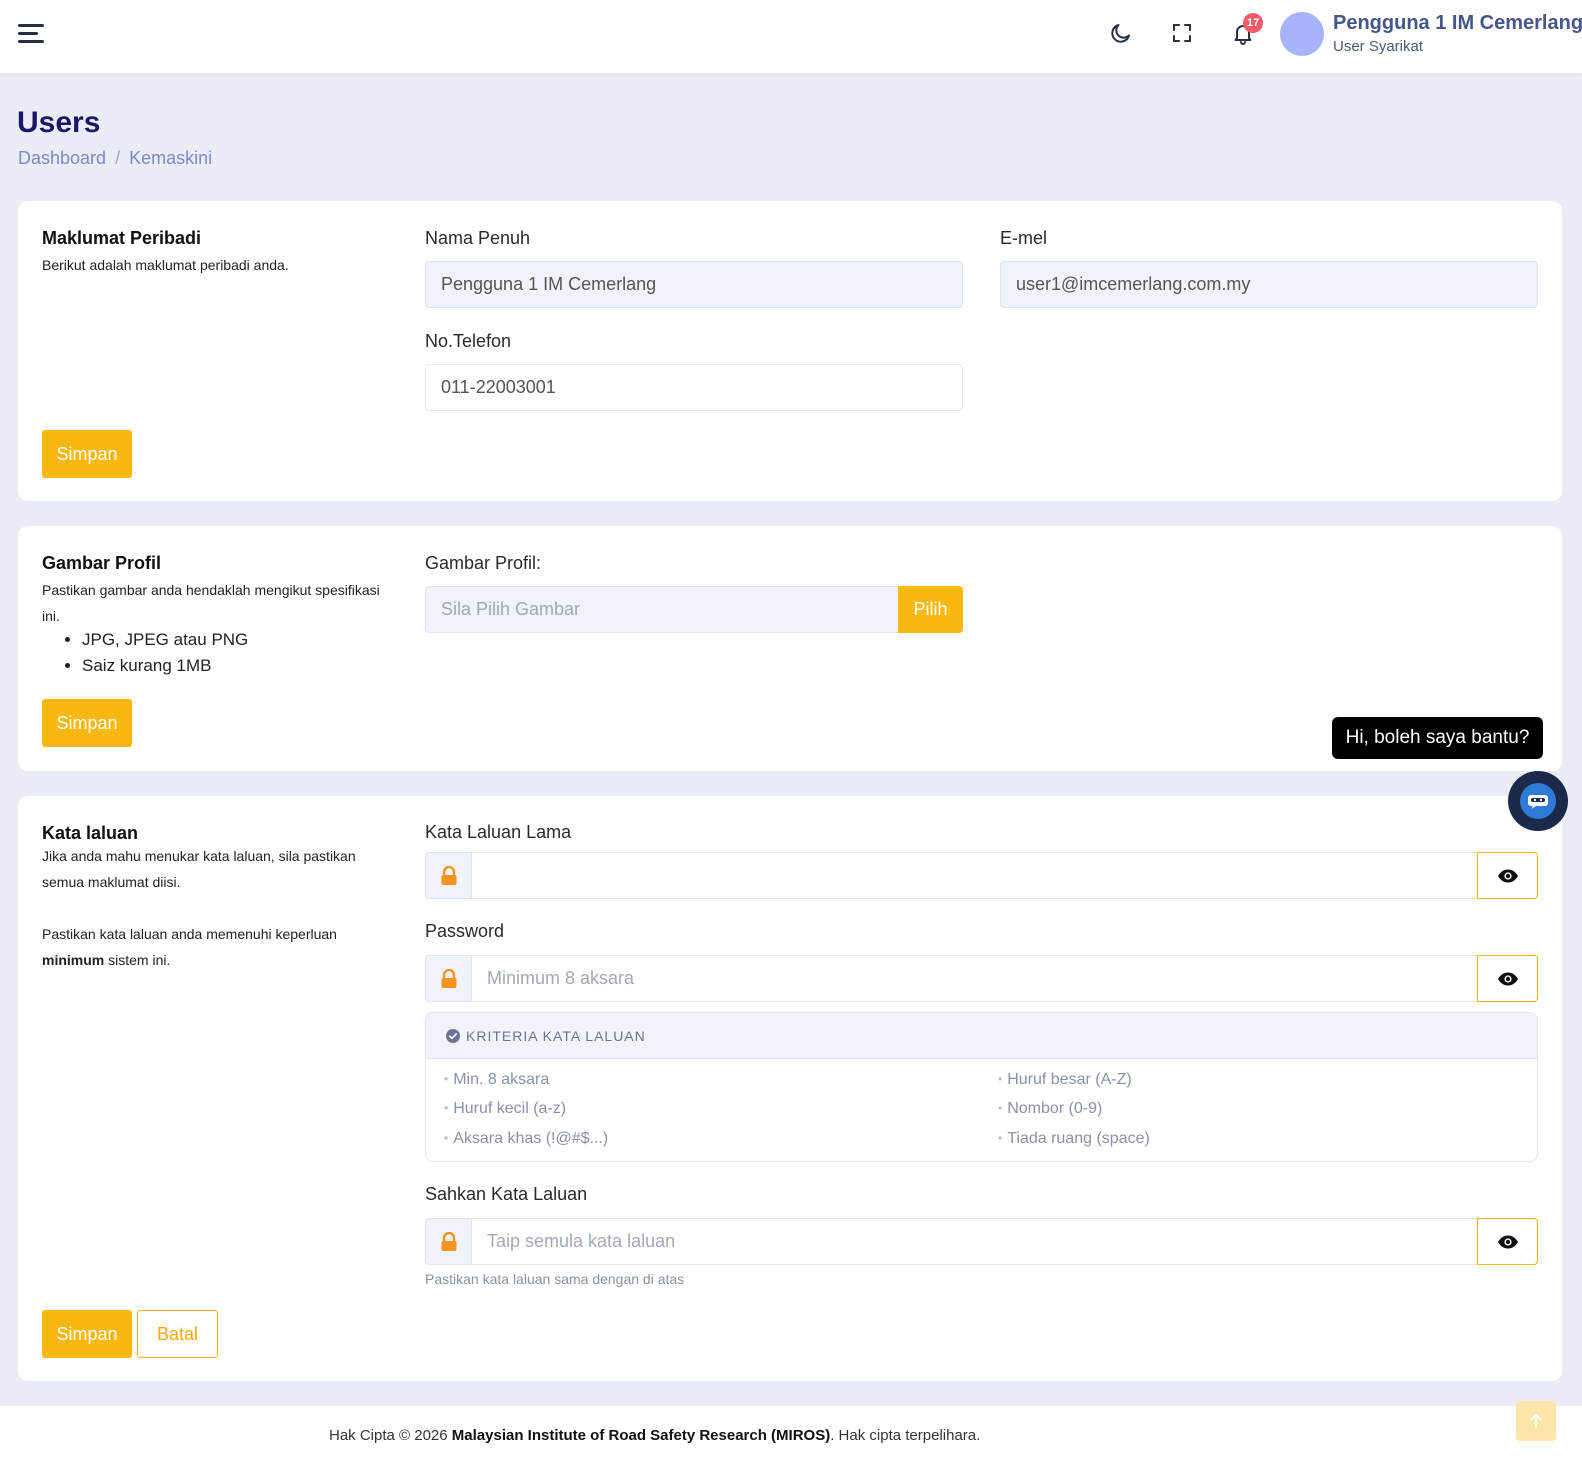  I want to click on password-criteria-title: KRITERIA KATA LALUAN, so click(556, 1035).